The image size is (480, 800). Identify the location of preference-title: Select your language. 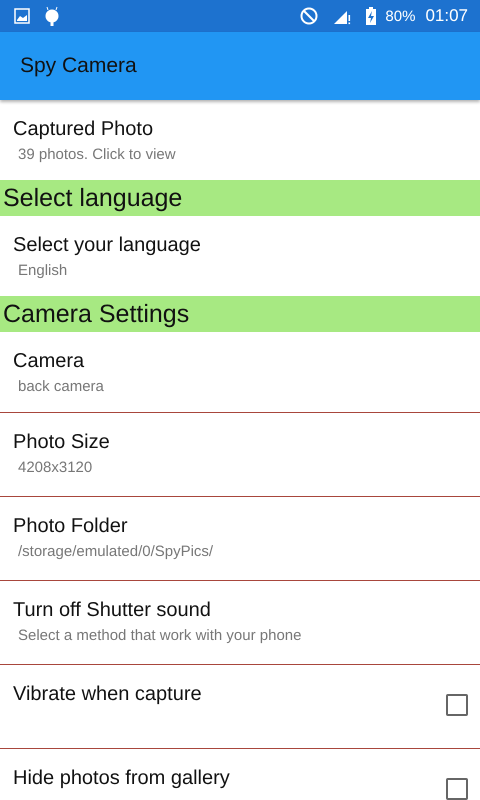
(107, 245).